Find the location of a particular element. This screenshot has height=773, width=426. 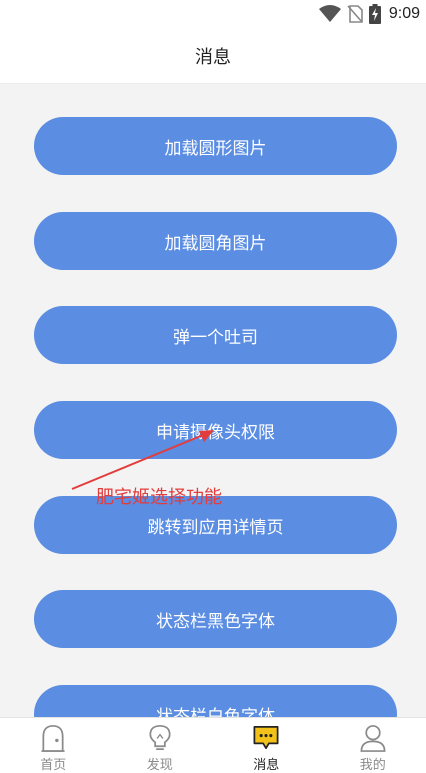

battery-charging-icon is located at coordinates (374, 14).